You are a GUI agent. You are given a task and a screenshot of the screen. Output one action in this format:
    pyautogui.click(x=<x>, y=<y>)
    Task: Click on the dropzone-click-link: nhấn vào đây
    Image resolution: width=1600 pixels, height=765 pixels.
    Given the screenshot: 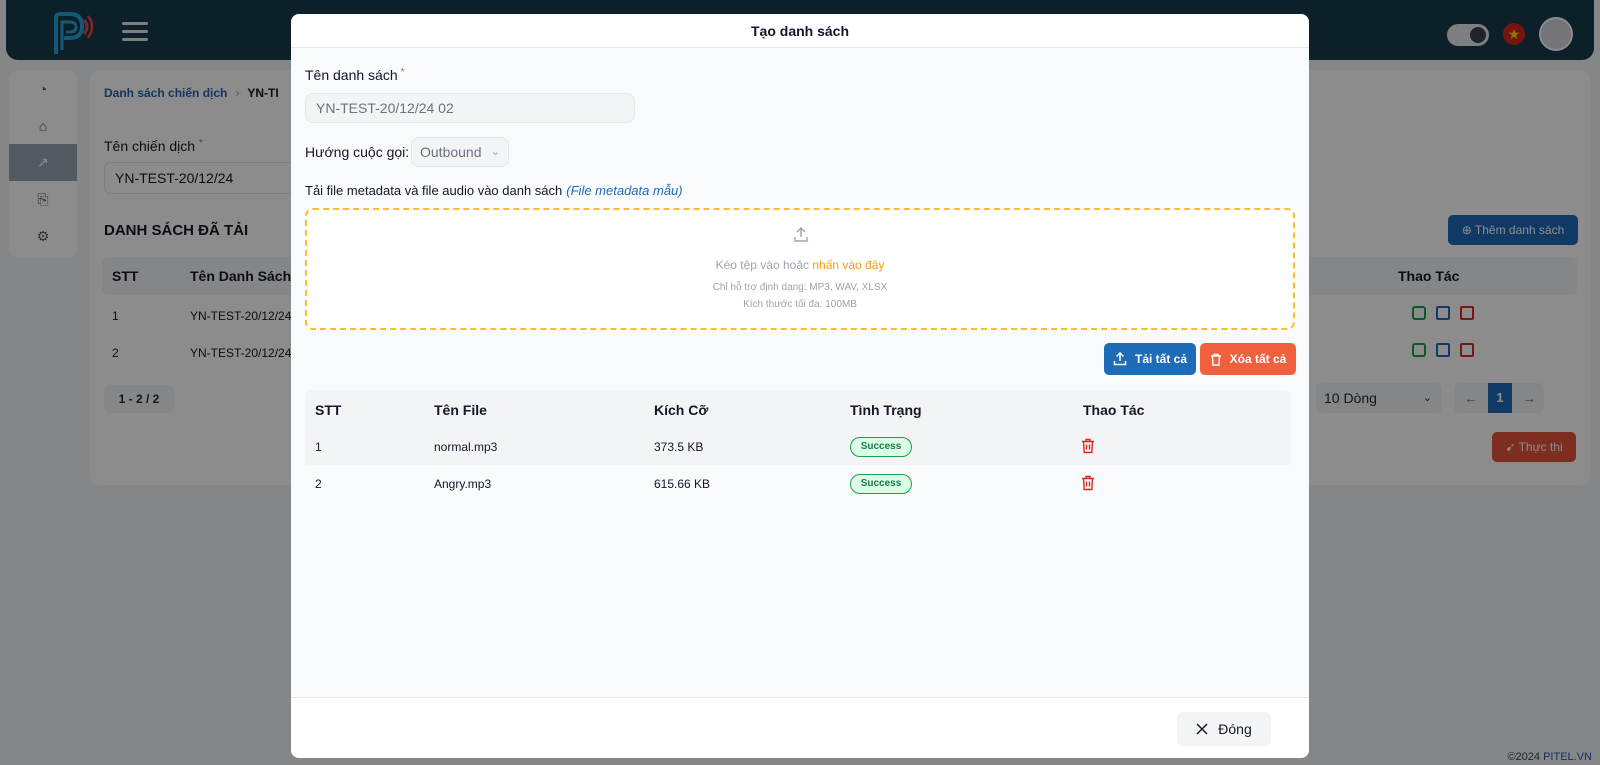 What is the action you would take?
    pyautogui.click(x=848, y=265)
    